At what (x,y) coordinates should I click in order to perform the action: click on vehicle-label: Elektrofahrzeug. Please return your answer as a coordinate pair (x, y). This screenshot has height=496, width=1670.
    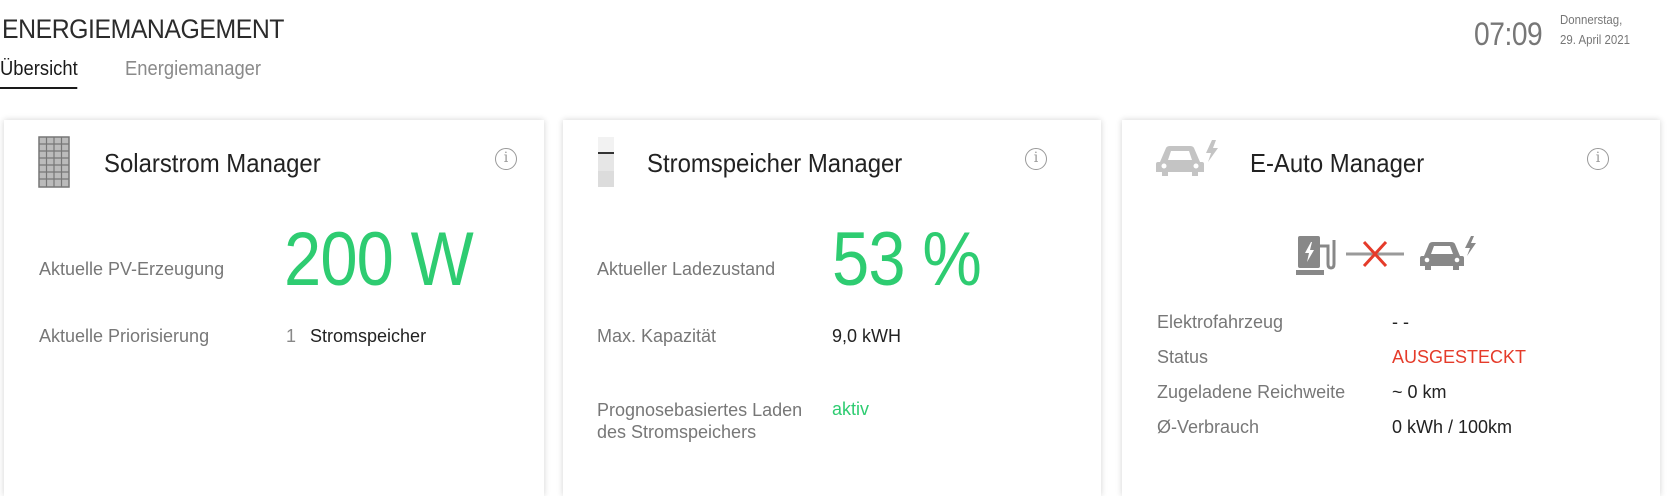
    Looking at the image, I should click on (1220, 322).